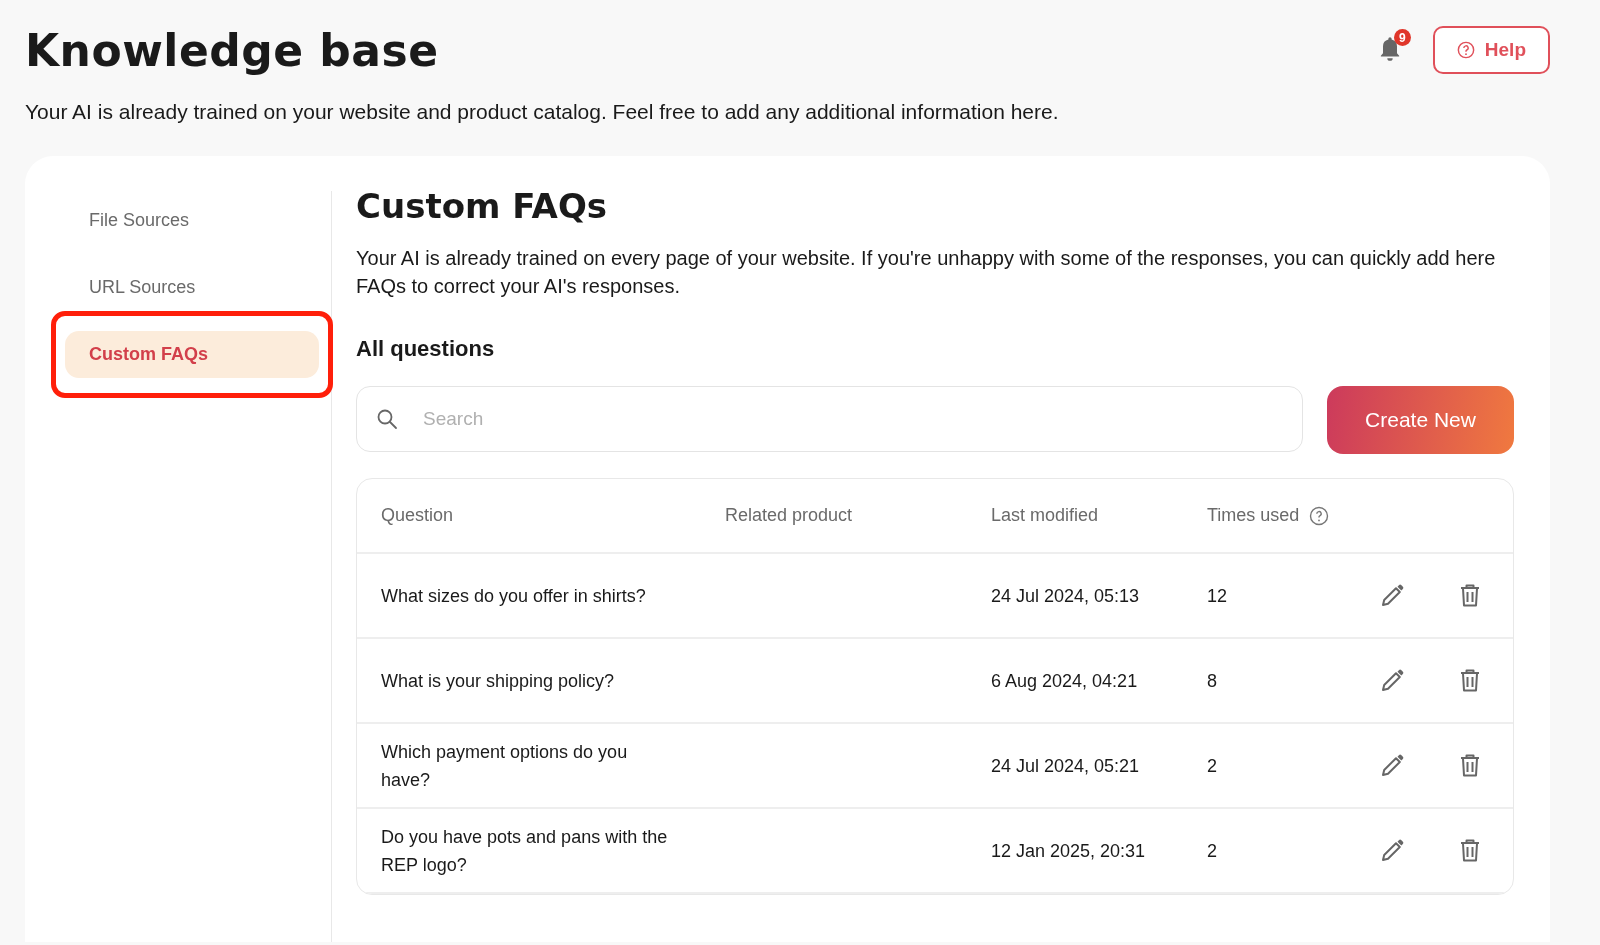 The width and height of the screenshot is (1600, 945). What do you see at coordinates (1253, 515) in the screenshot?
I see `column-header: Times used` at bounding box center [1253, 515].